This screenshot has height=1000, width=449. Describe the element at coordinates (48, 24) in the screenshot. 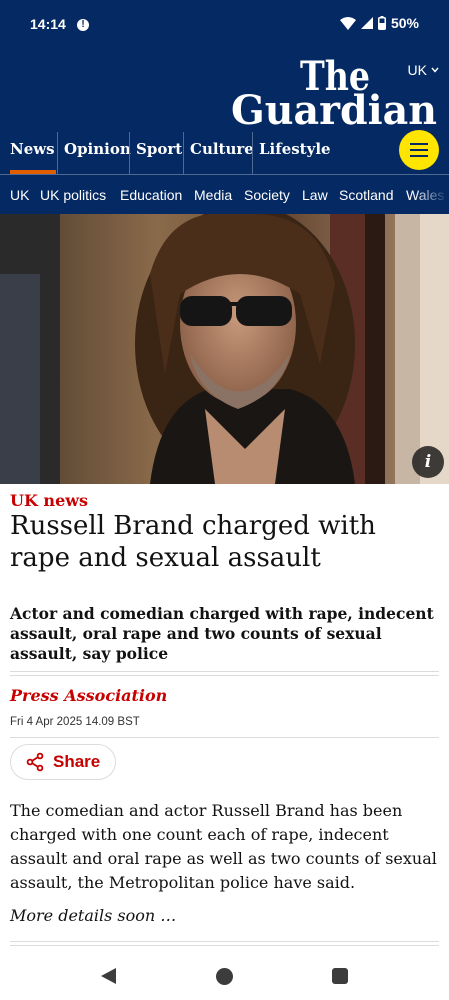

I see `status-time: 14:14` at that location.